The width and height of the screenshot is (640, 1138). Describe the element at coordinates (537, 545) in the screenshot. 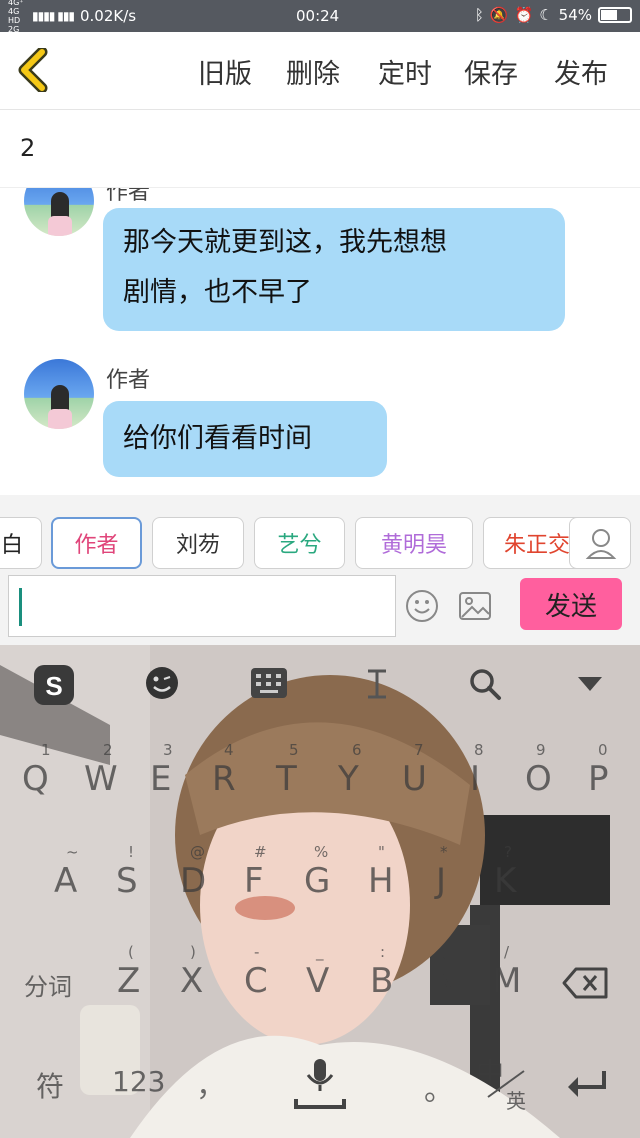

I see `character-name: 朱正交` at that location.